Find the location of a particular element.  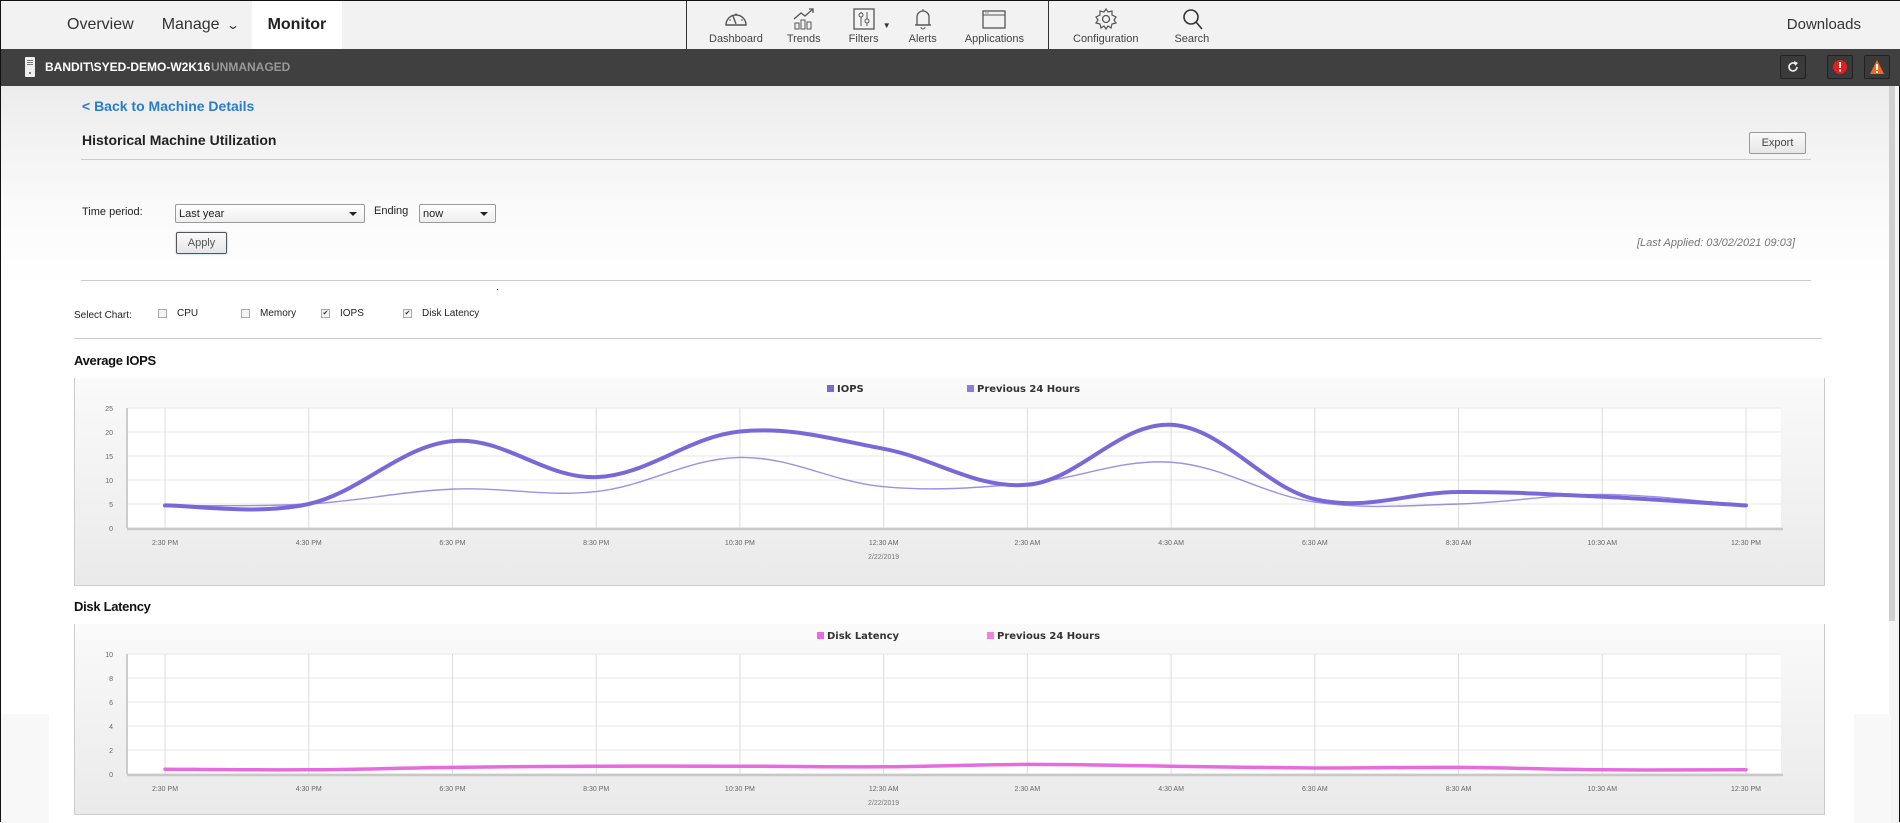

time-period-value: Last year is located at coordinates (202, 214).